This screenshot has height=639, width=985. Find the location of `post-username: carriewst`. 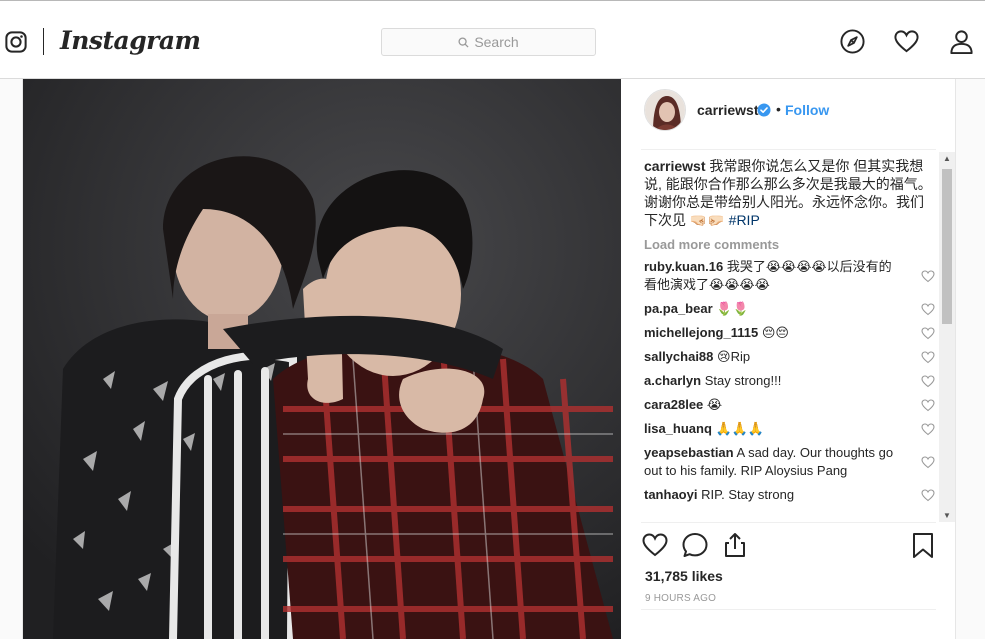

post-username: carriewst is located at coordinates (727, 110).